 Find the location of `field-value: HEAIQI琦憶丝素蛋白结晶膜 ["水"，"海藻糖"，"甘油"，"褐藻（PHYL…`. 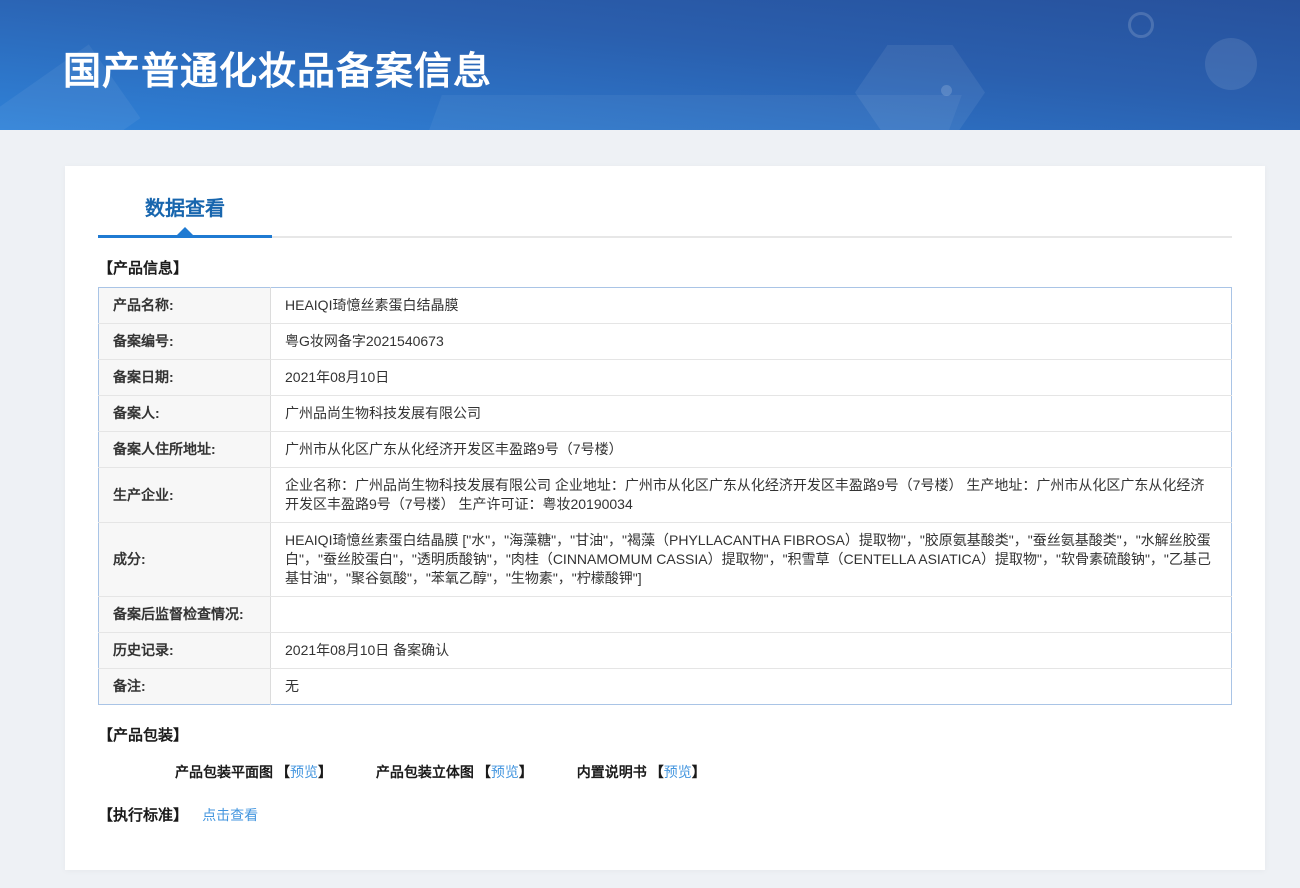

field-value: HEAIQI琦憶丝素蛋白结晶膜 ["水"，"海藻糖"，"甘油"，"褐藻（PHYL… is located at coordinates (751, 559).